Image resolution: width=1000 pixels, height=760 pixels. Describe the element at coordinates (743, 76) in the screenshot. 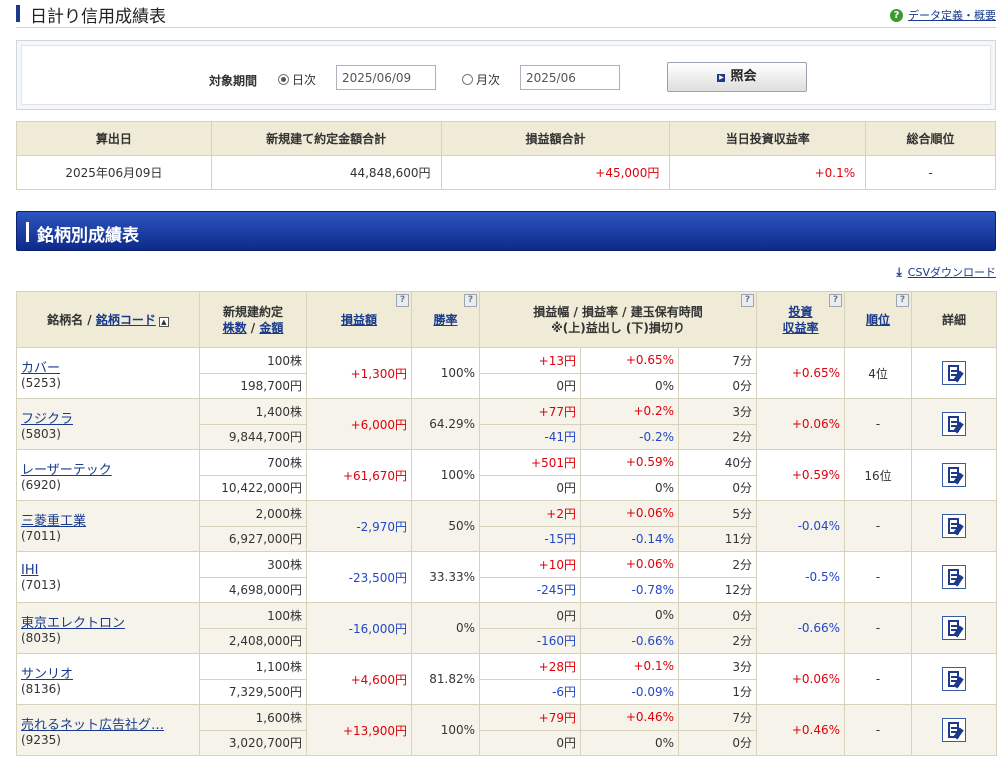

I see `query-button-label: 照会` at that location.